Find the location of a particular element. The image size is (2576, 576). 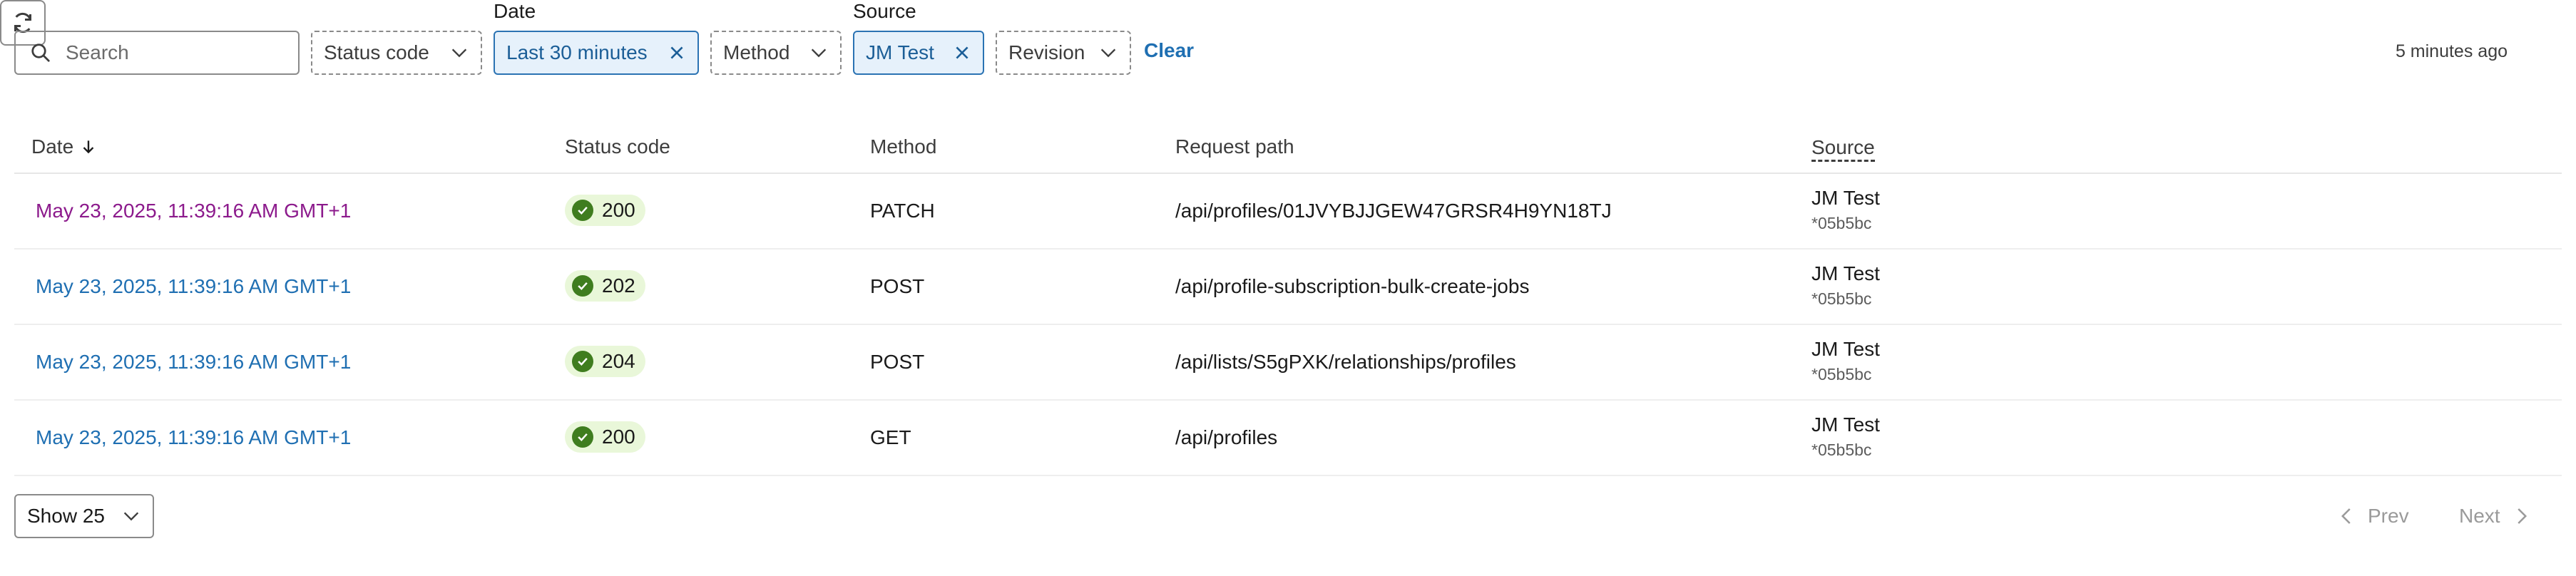

revision-filter: Revision is located at coordinates (1064, 53).